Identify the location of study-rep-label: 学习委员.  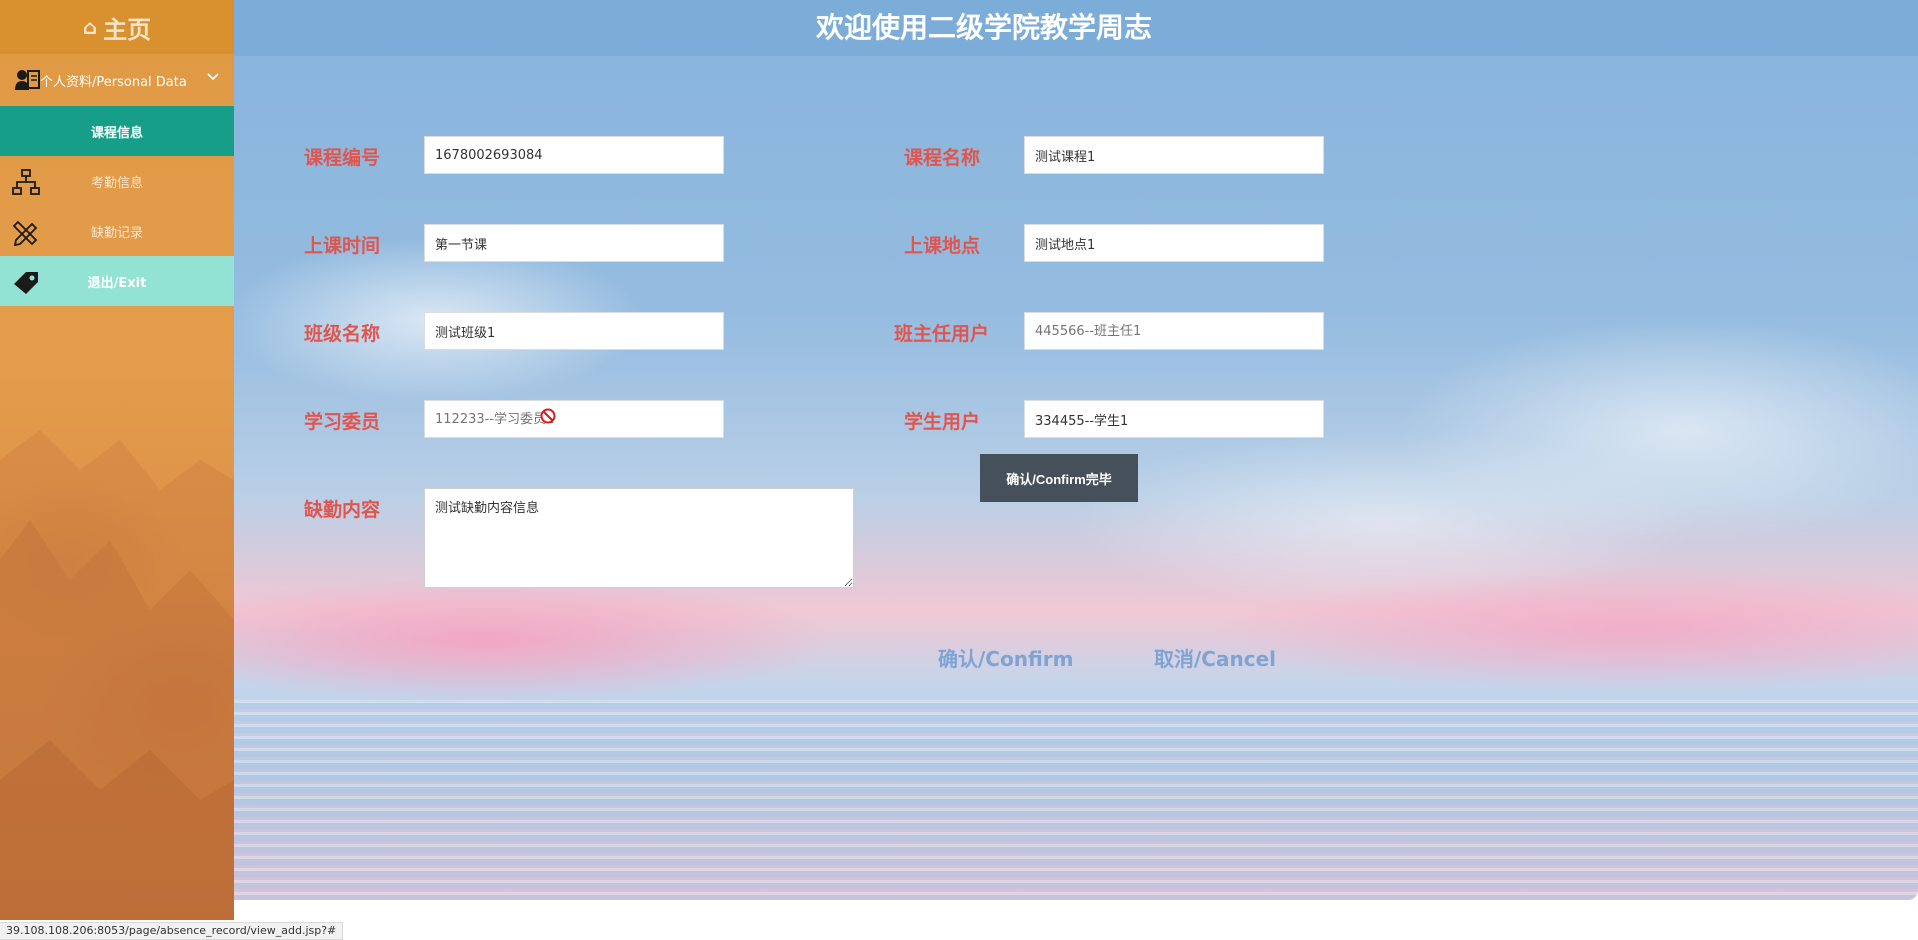
(342, 422).